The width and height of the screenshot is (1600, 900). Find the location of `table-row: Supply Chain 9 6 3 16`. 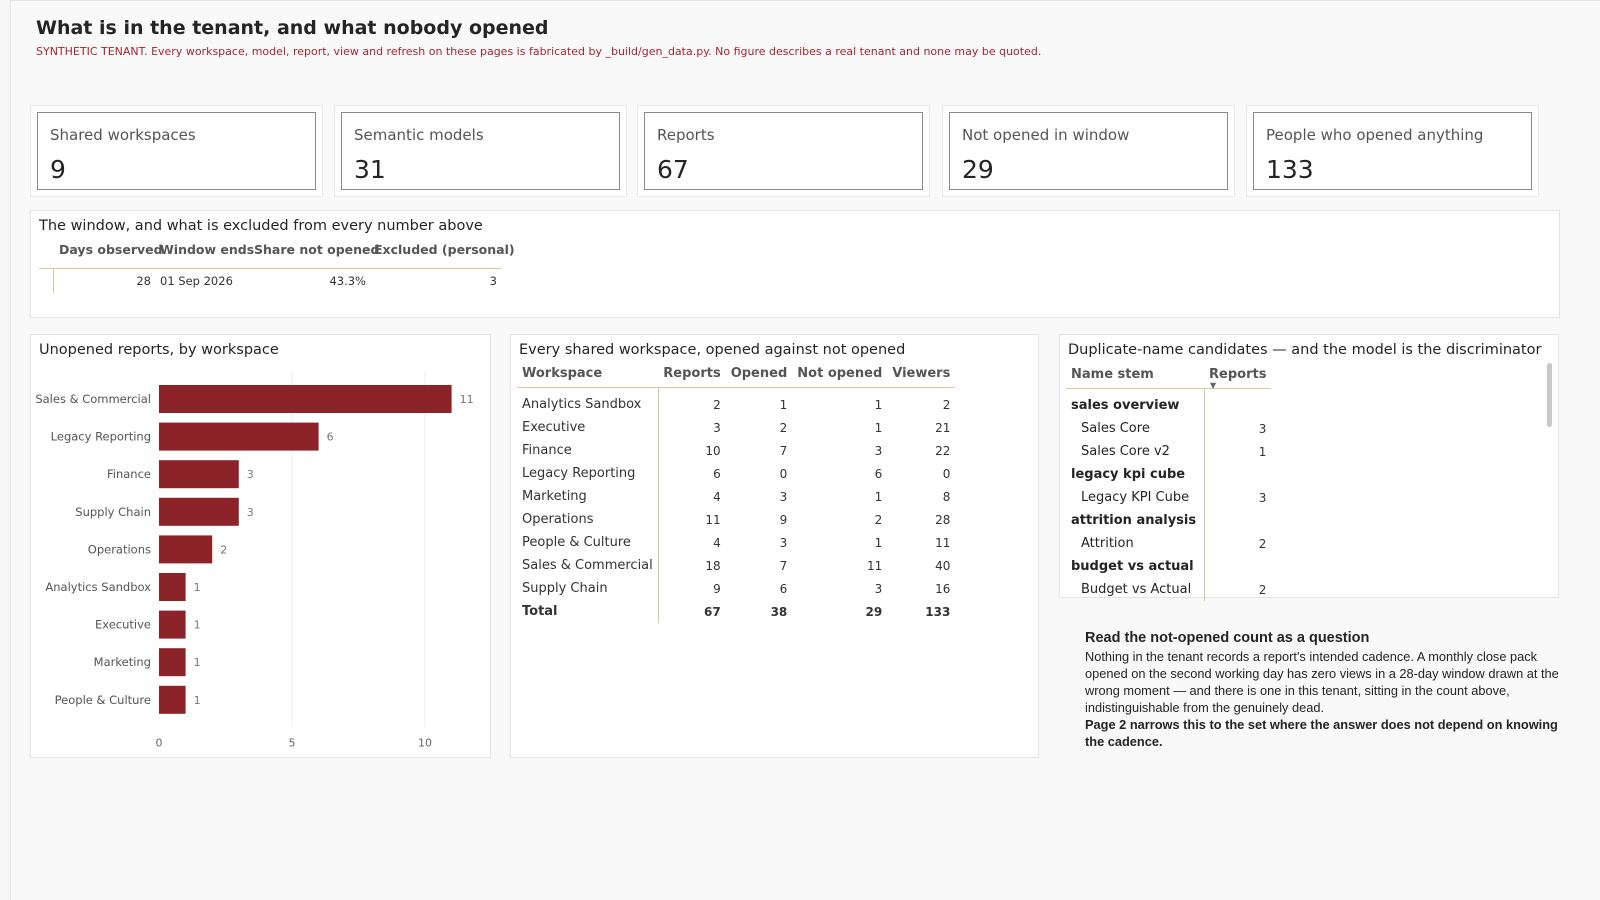

table-row: Supply Chain 9 6 3 16 is located at coordinates (736, 588).